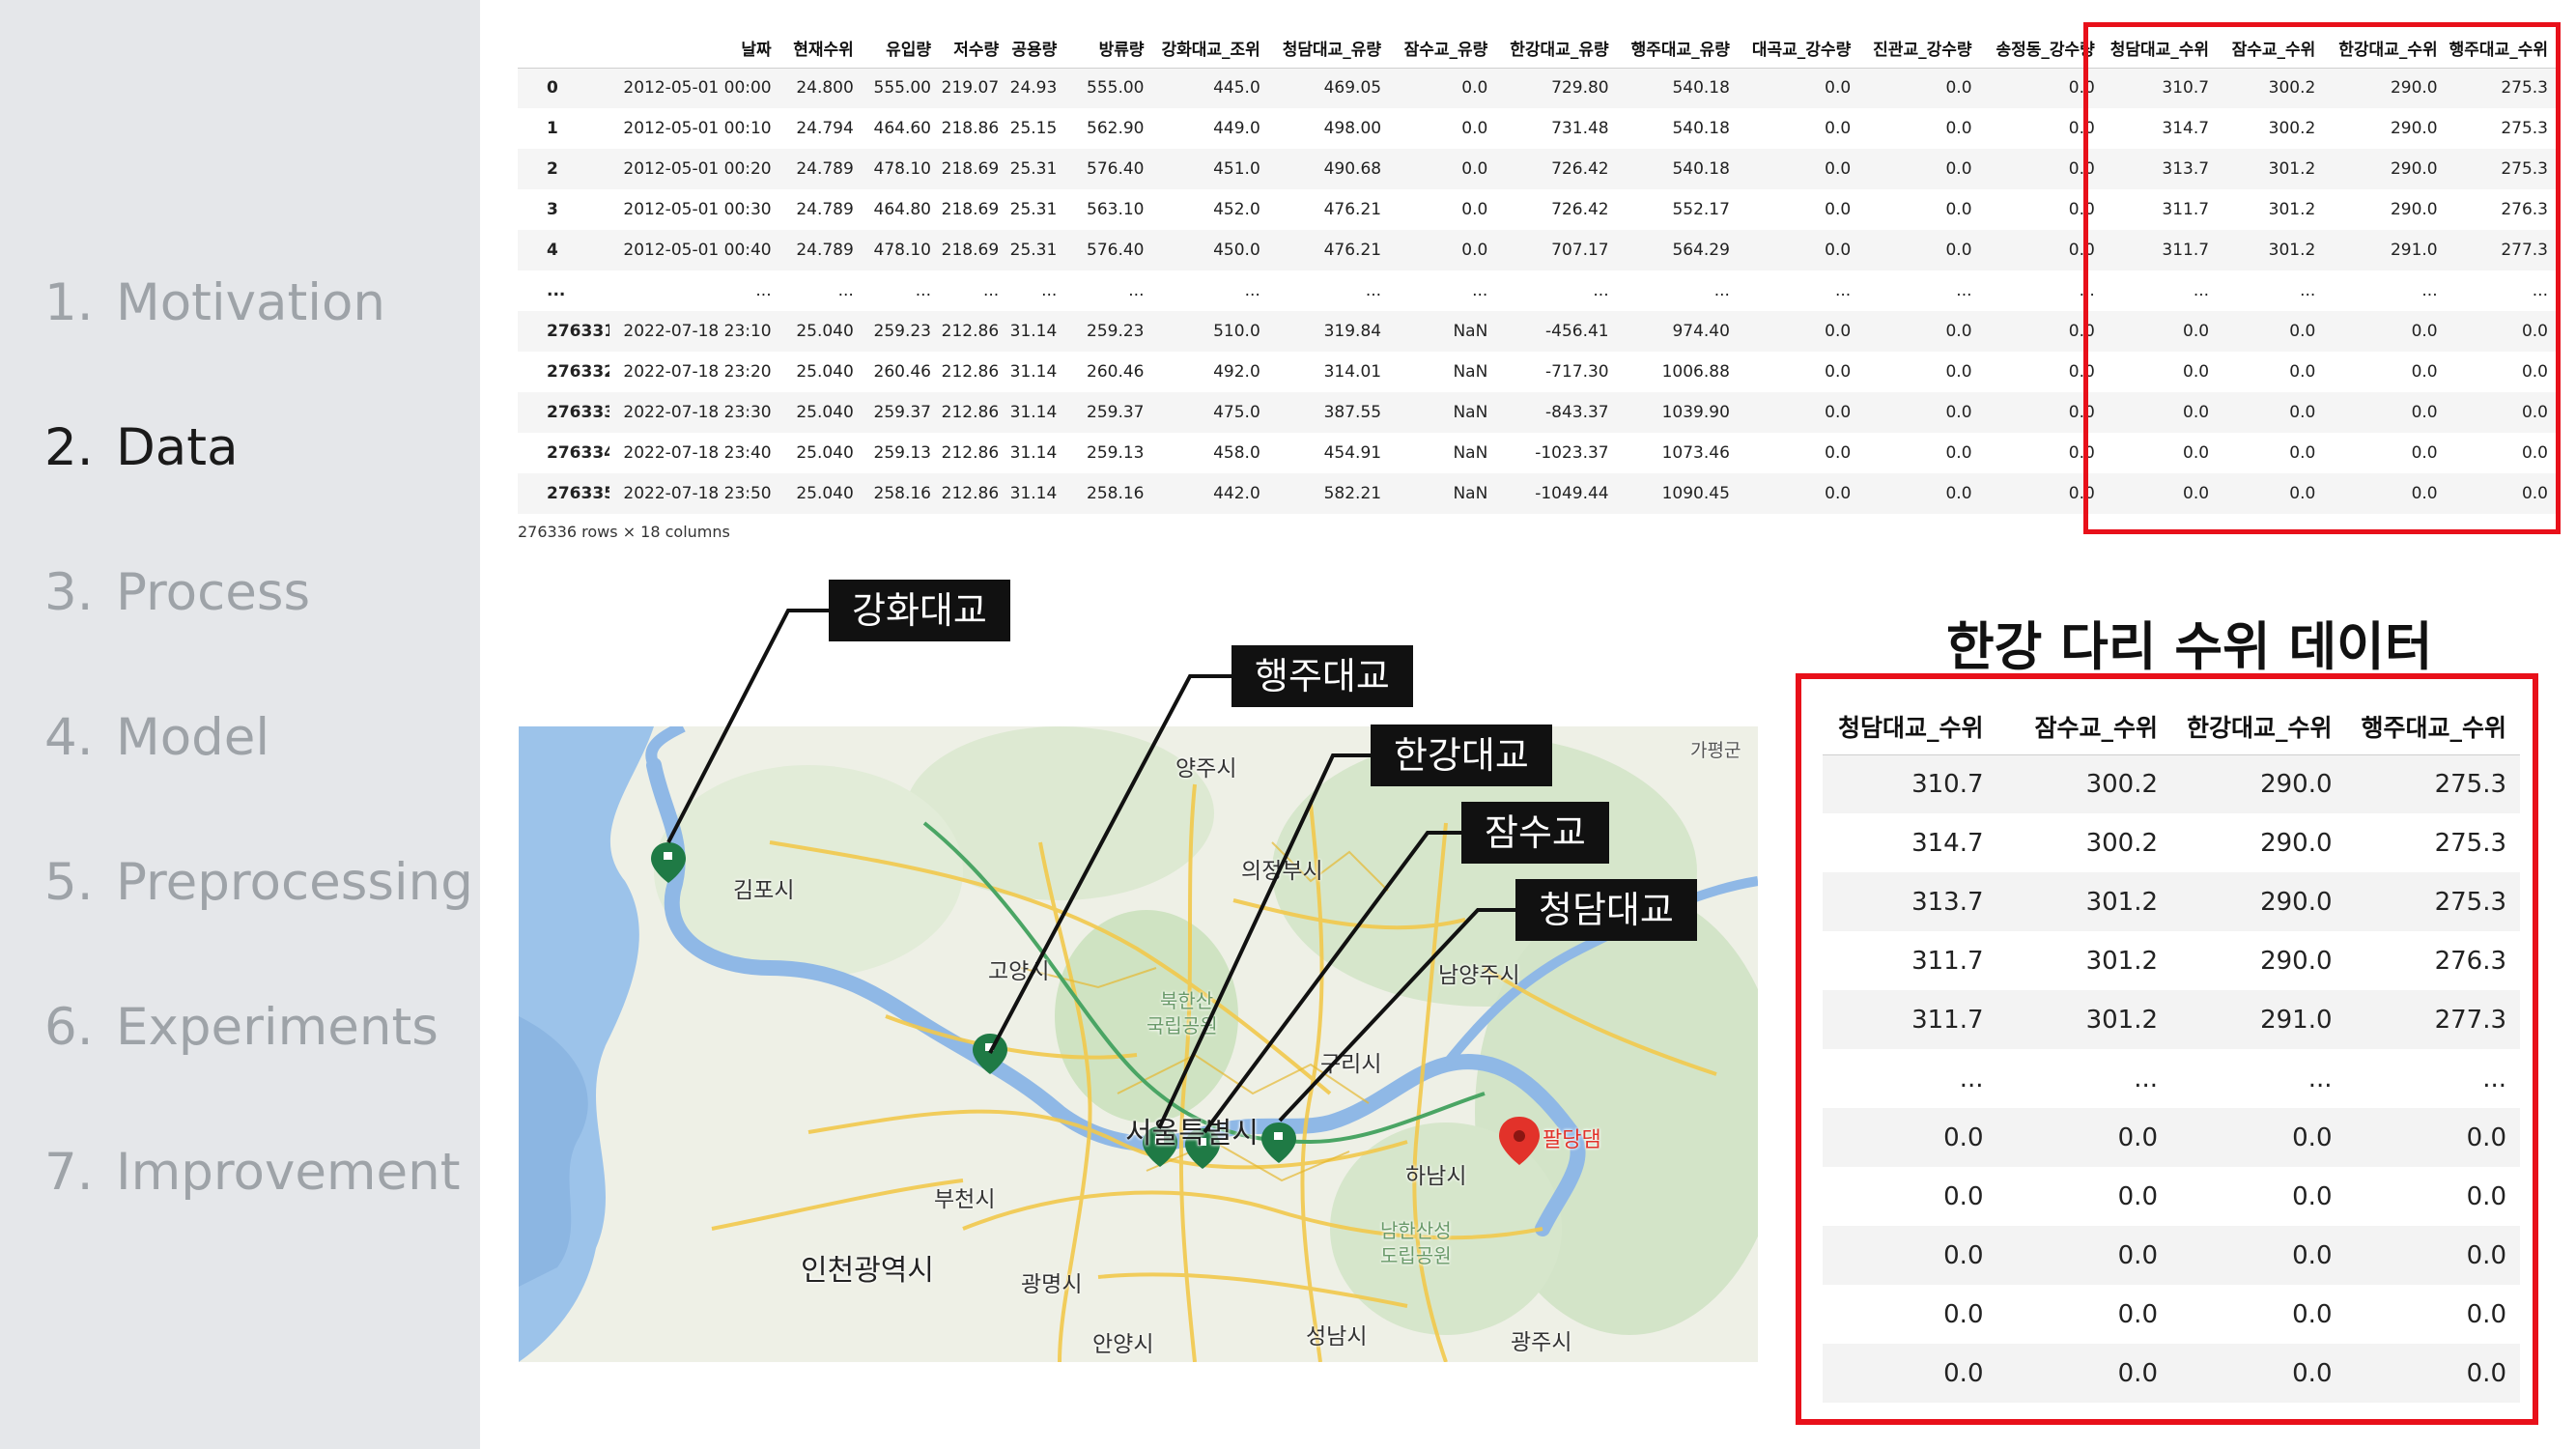 This screenshot has height=1449, width=2576. What do you see at coordinates (552, 209) in the screenshot?
I see `row-index: 3` at bounding box center [552, 209].